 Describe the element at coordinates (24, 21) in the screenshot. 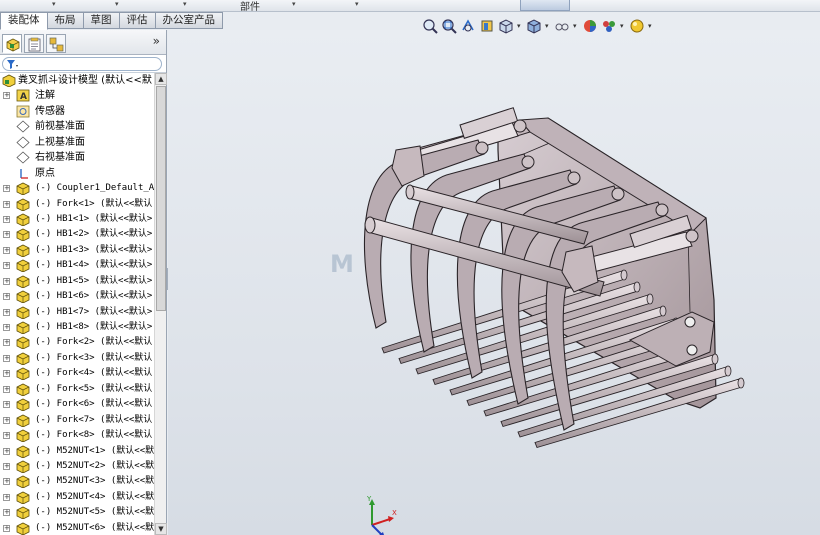

I see `tab-assembly: 装配体` at that location.